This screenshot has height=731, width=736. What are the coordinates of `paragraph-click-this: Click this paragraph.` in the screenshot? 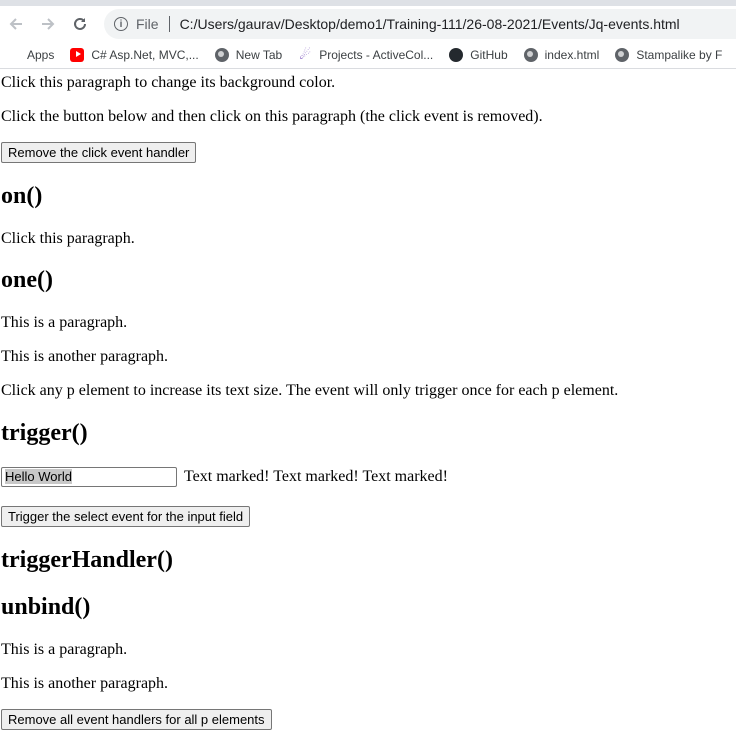 It's located at (68, 239).